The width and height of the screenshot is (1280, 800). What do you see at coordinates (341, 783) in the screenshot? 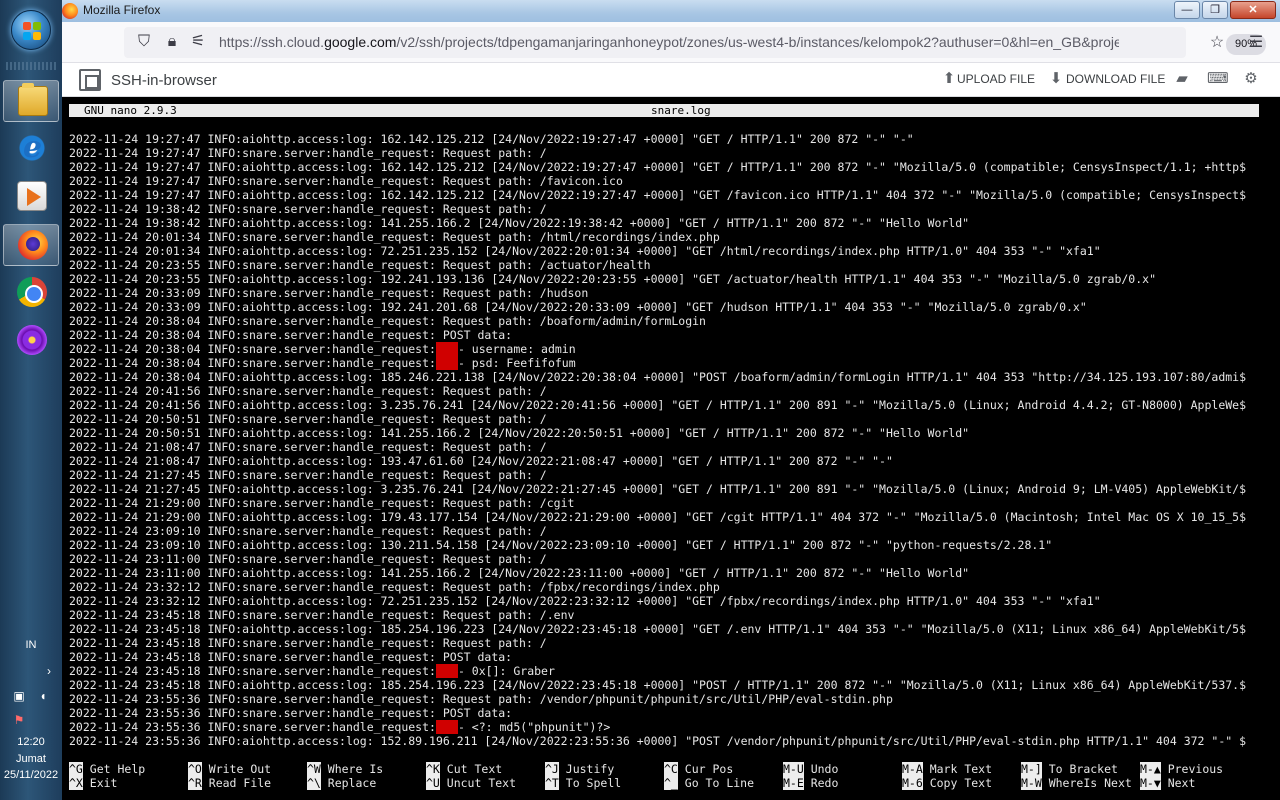
I see `shortcut-item: ^\ Replace` at bounding box center [341, 783].